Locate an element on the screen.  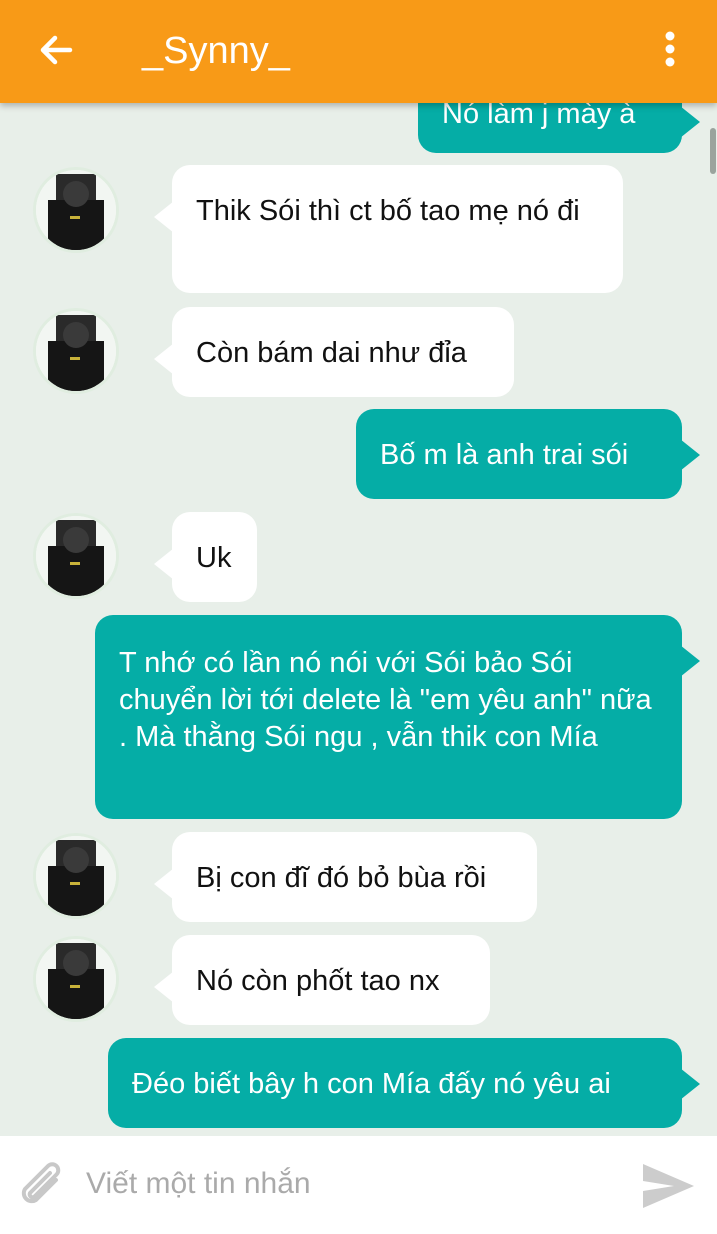
message-incoming: Uk is located at coordinates (205, 557).